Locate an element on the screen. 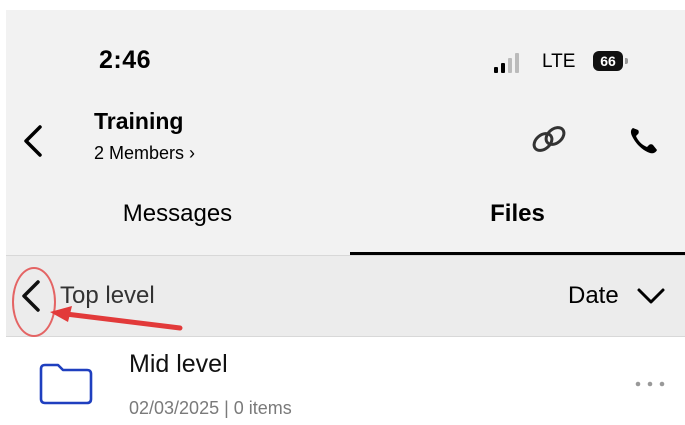 Image resolution: width=685 pixels, height=425 pixels. tab-files: Files is located at coordinates (517, 214).